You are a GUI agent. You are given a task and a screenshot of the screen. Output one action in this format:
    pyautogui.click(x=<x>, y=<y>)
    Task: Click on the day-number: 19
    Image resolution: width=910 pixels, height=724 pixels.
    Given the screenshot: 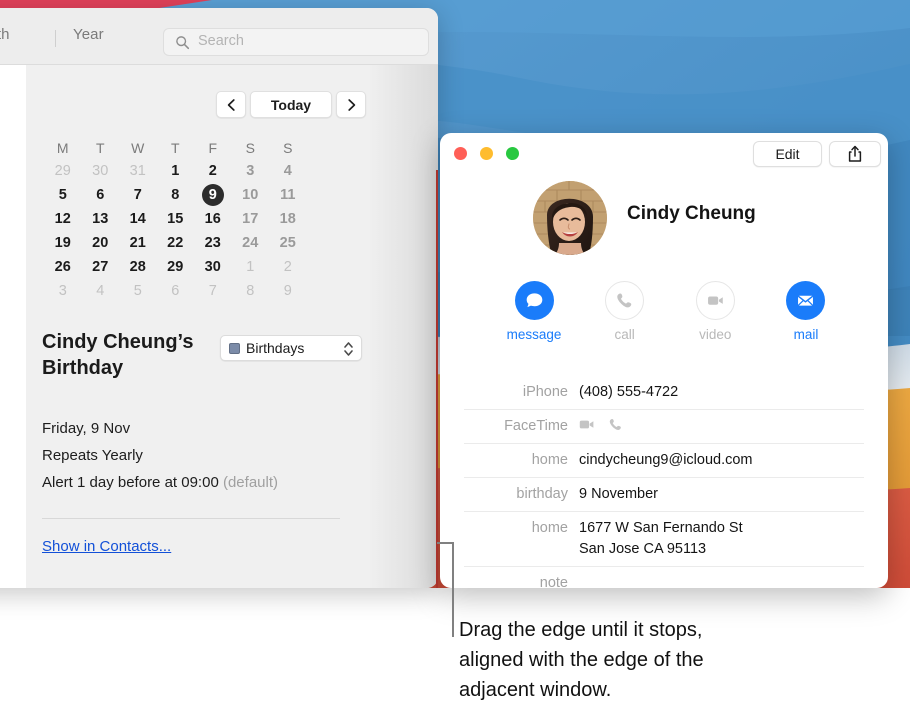 What is the action you would take?
    pyautogui.click(x=62, y=243)
    